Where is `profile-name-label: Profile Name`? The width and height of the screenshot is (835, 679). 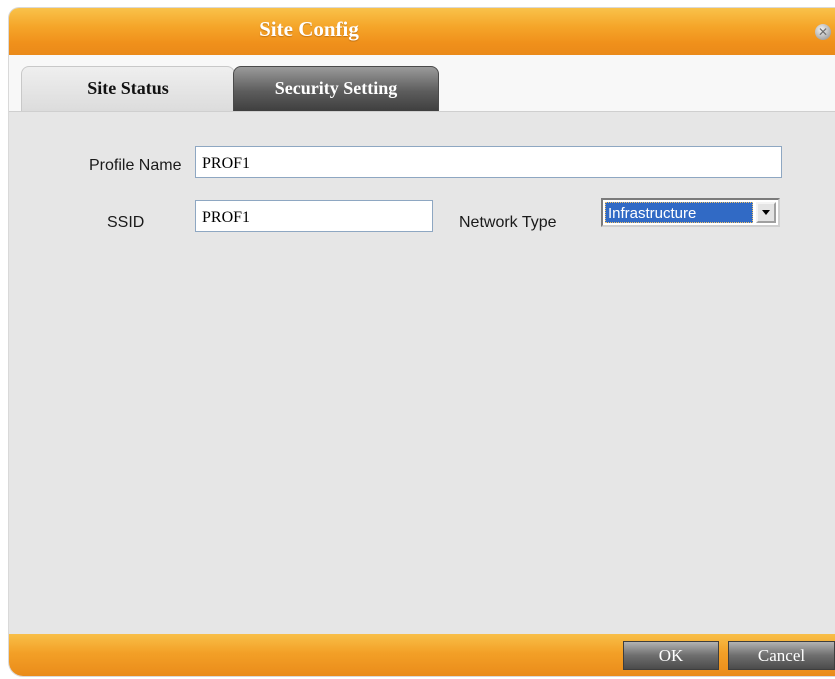 profile-name-label: Profile Name is located at coordinates (135, 165).